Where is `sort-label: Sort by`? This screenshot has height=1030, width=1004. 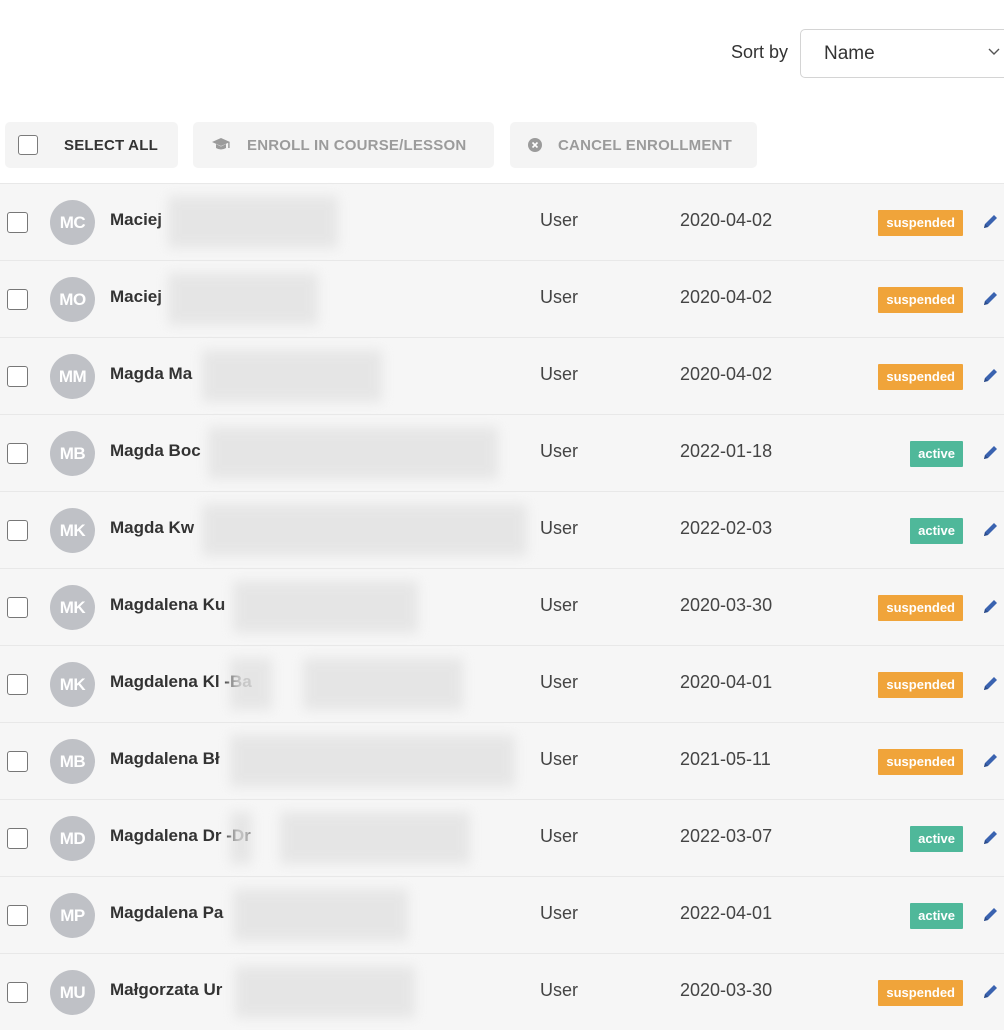
sort-label: Sort by is located at coordinates (760, 52).